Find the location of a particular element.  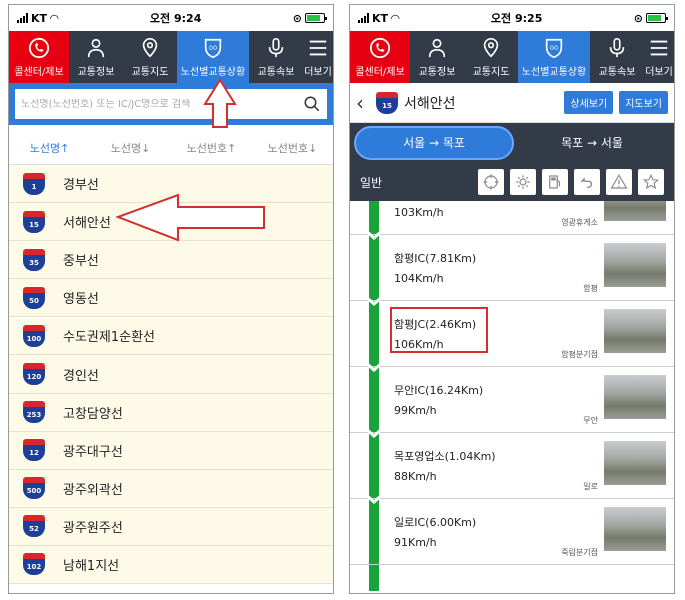

battery-icon is located at coordinates (316, 18).